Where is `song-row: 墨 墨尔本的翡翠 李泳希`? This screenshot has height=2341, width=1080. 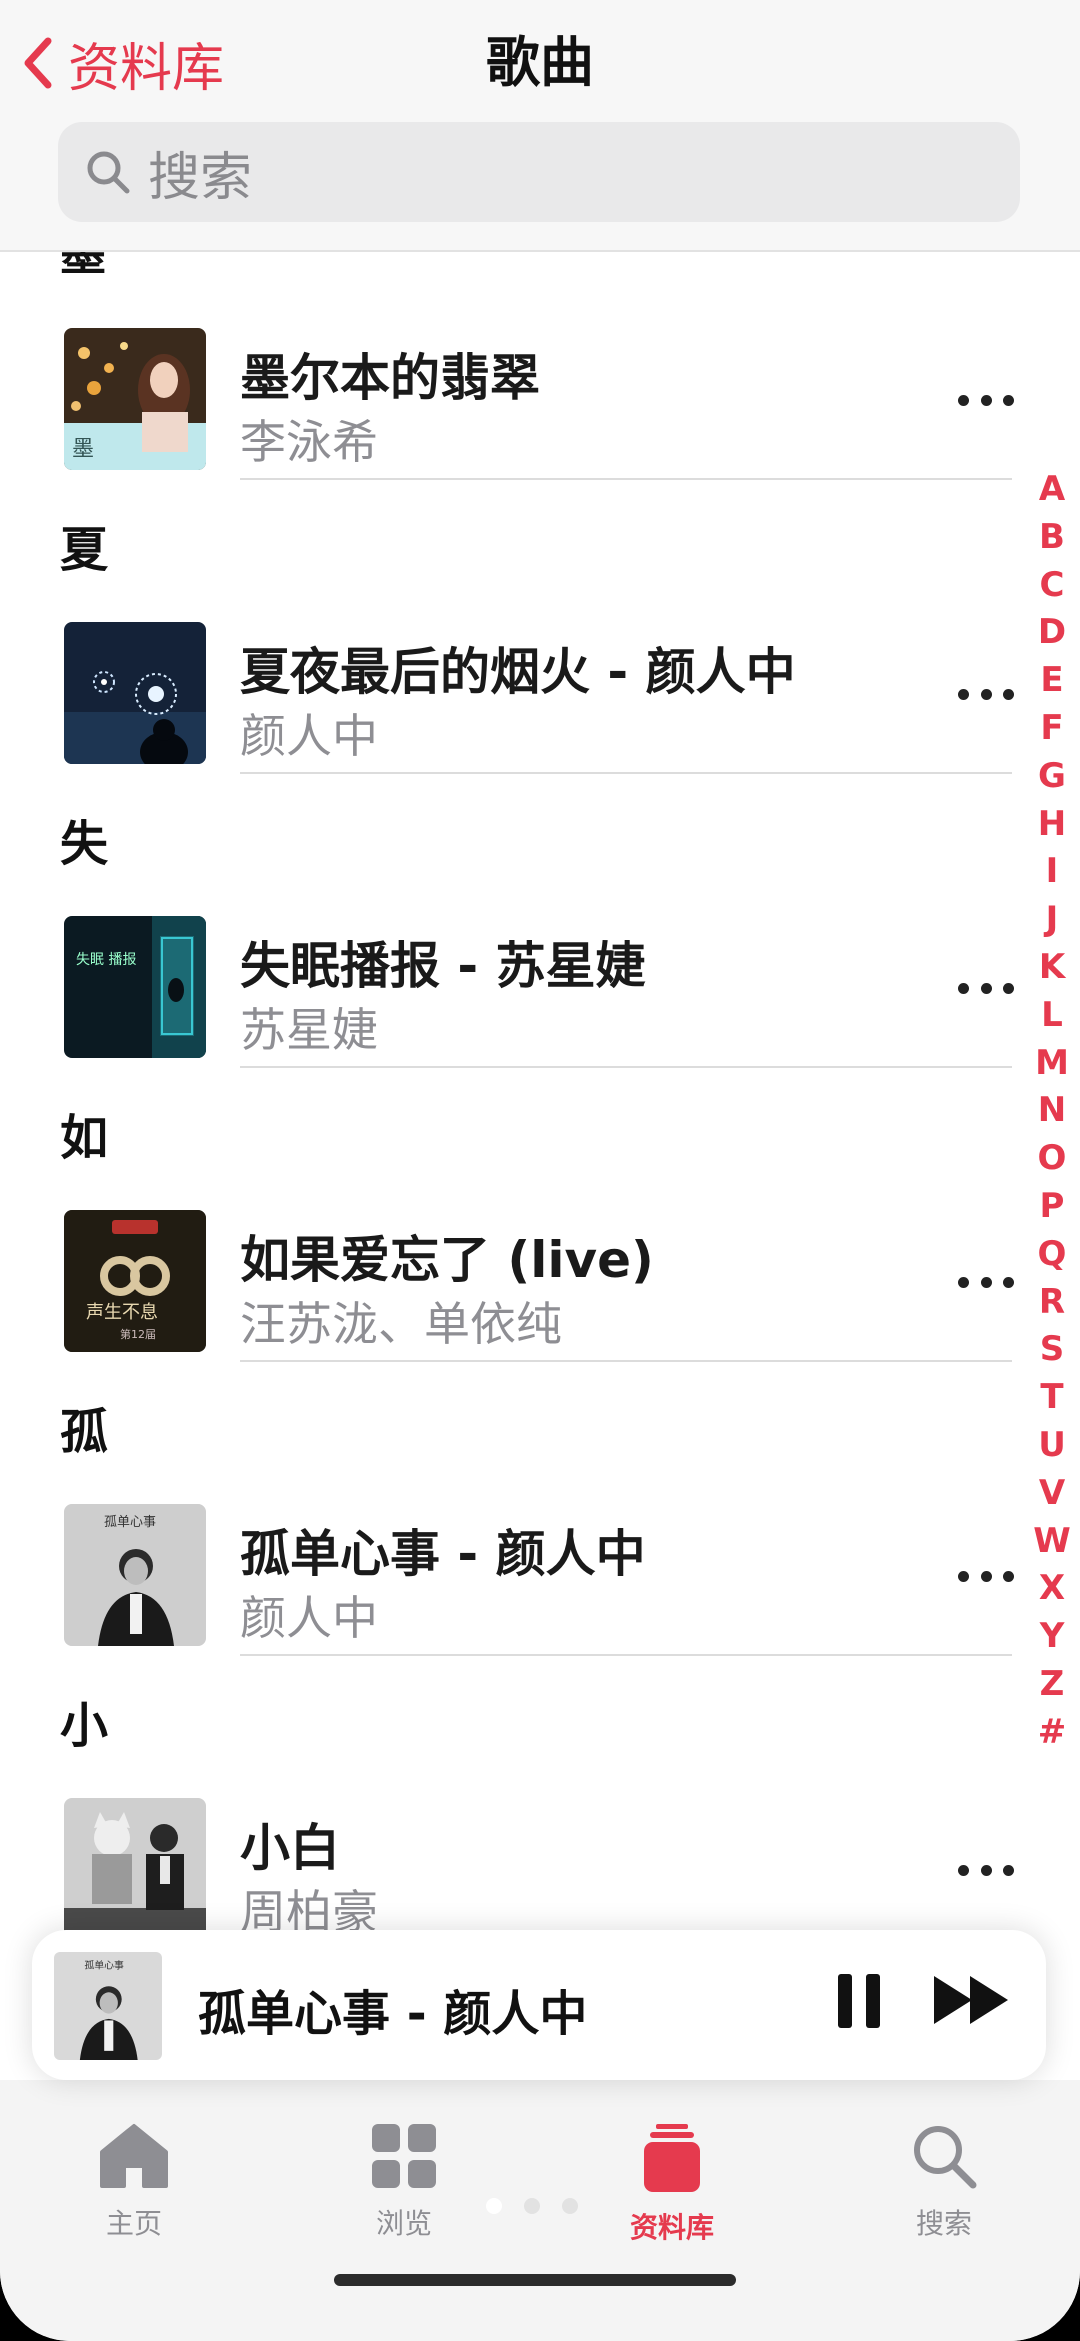
song-row: 墨 墨尔本的翡翠 李泳希 is located at coordinates (520, 404).